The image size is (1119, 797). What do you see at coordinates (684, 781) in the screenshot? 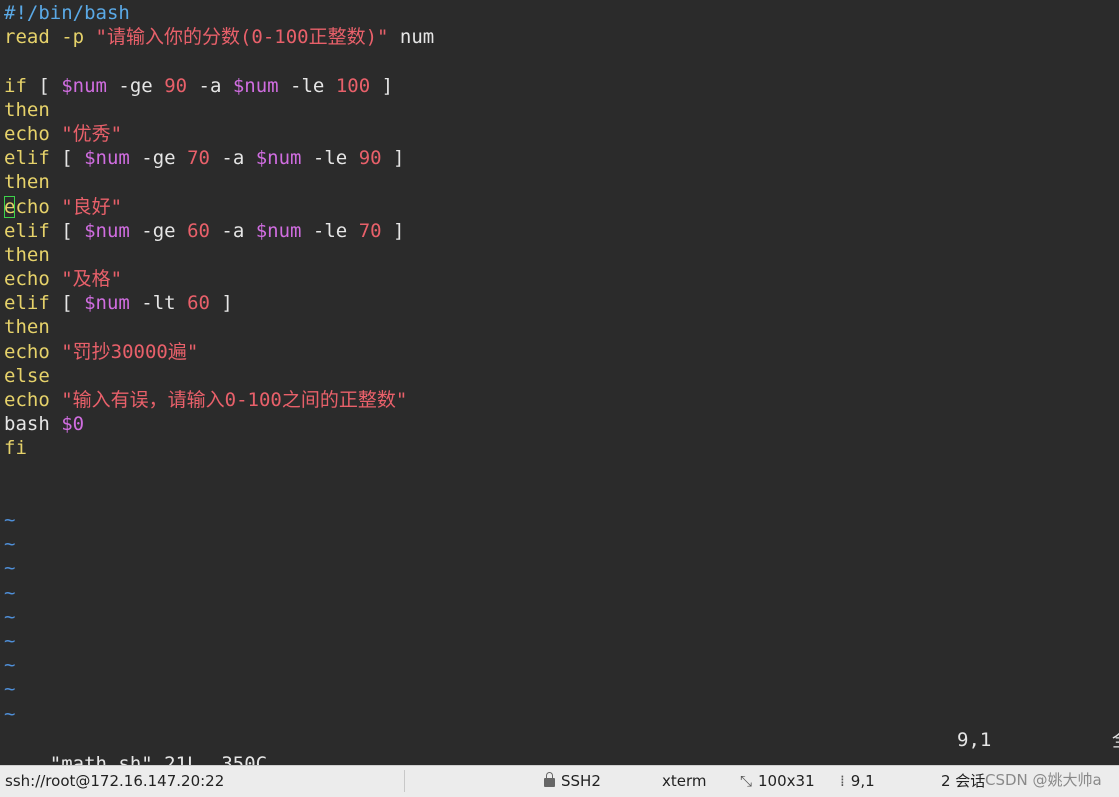
I see `terminal-type: xterm` at bounding box center [684, 781].